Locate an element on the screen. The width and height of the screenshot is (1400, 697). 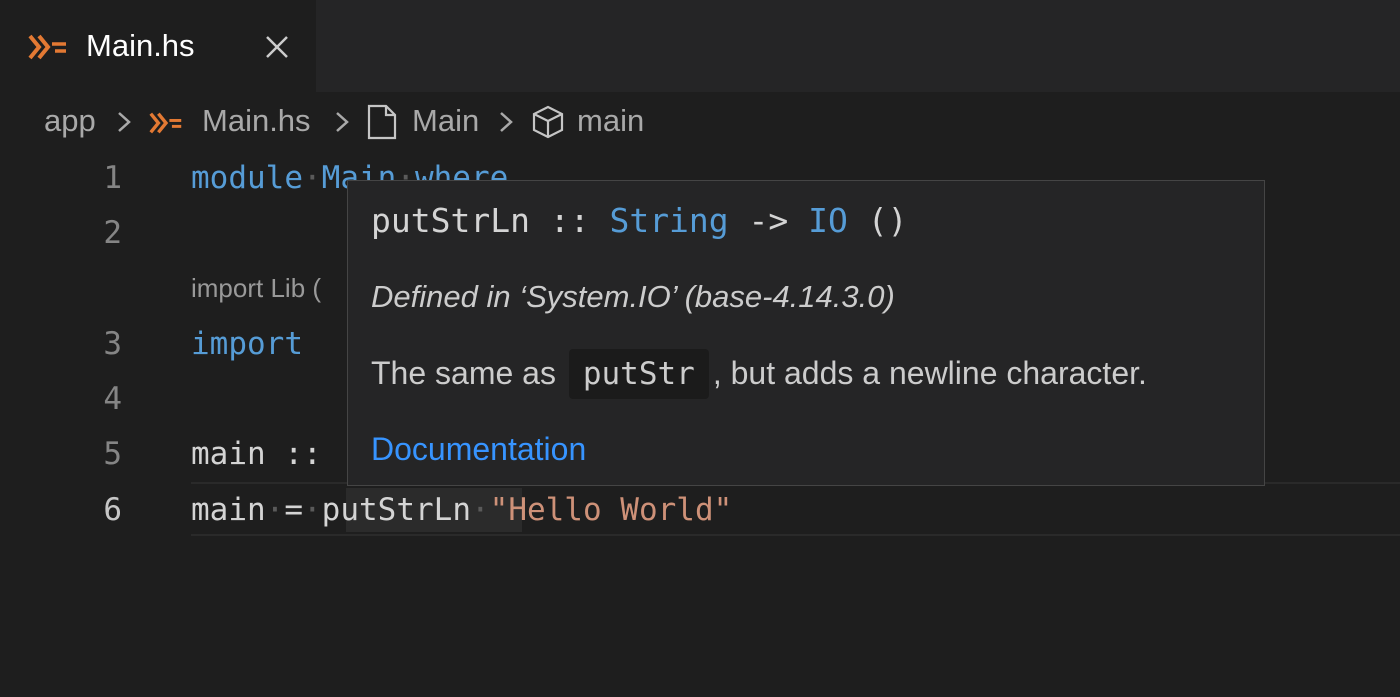
code-line-3: import is located at coordinates (247, 344).